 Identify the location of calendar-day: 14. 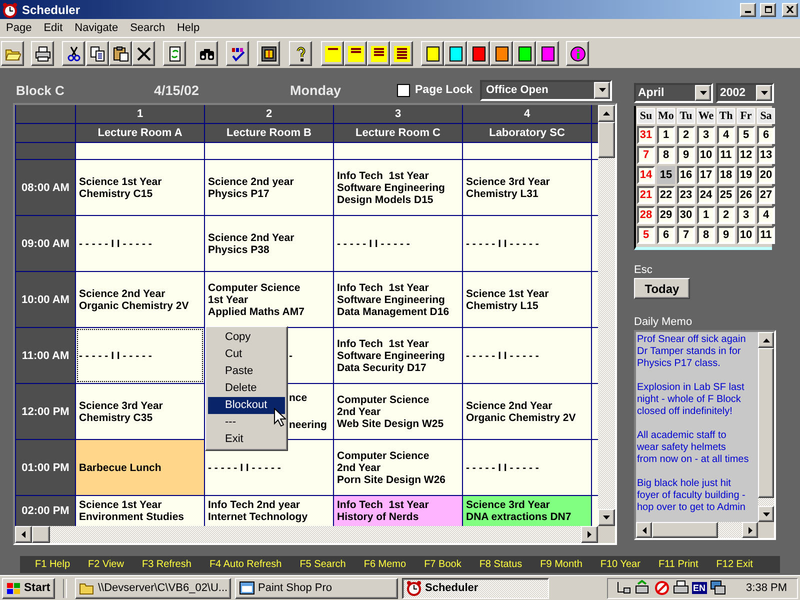
(646, 175).